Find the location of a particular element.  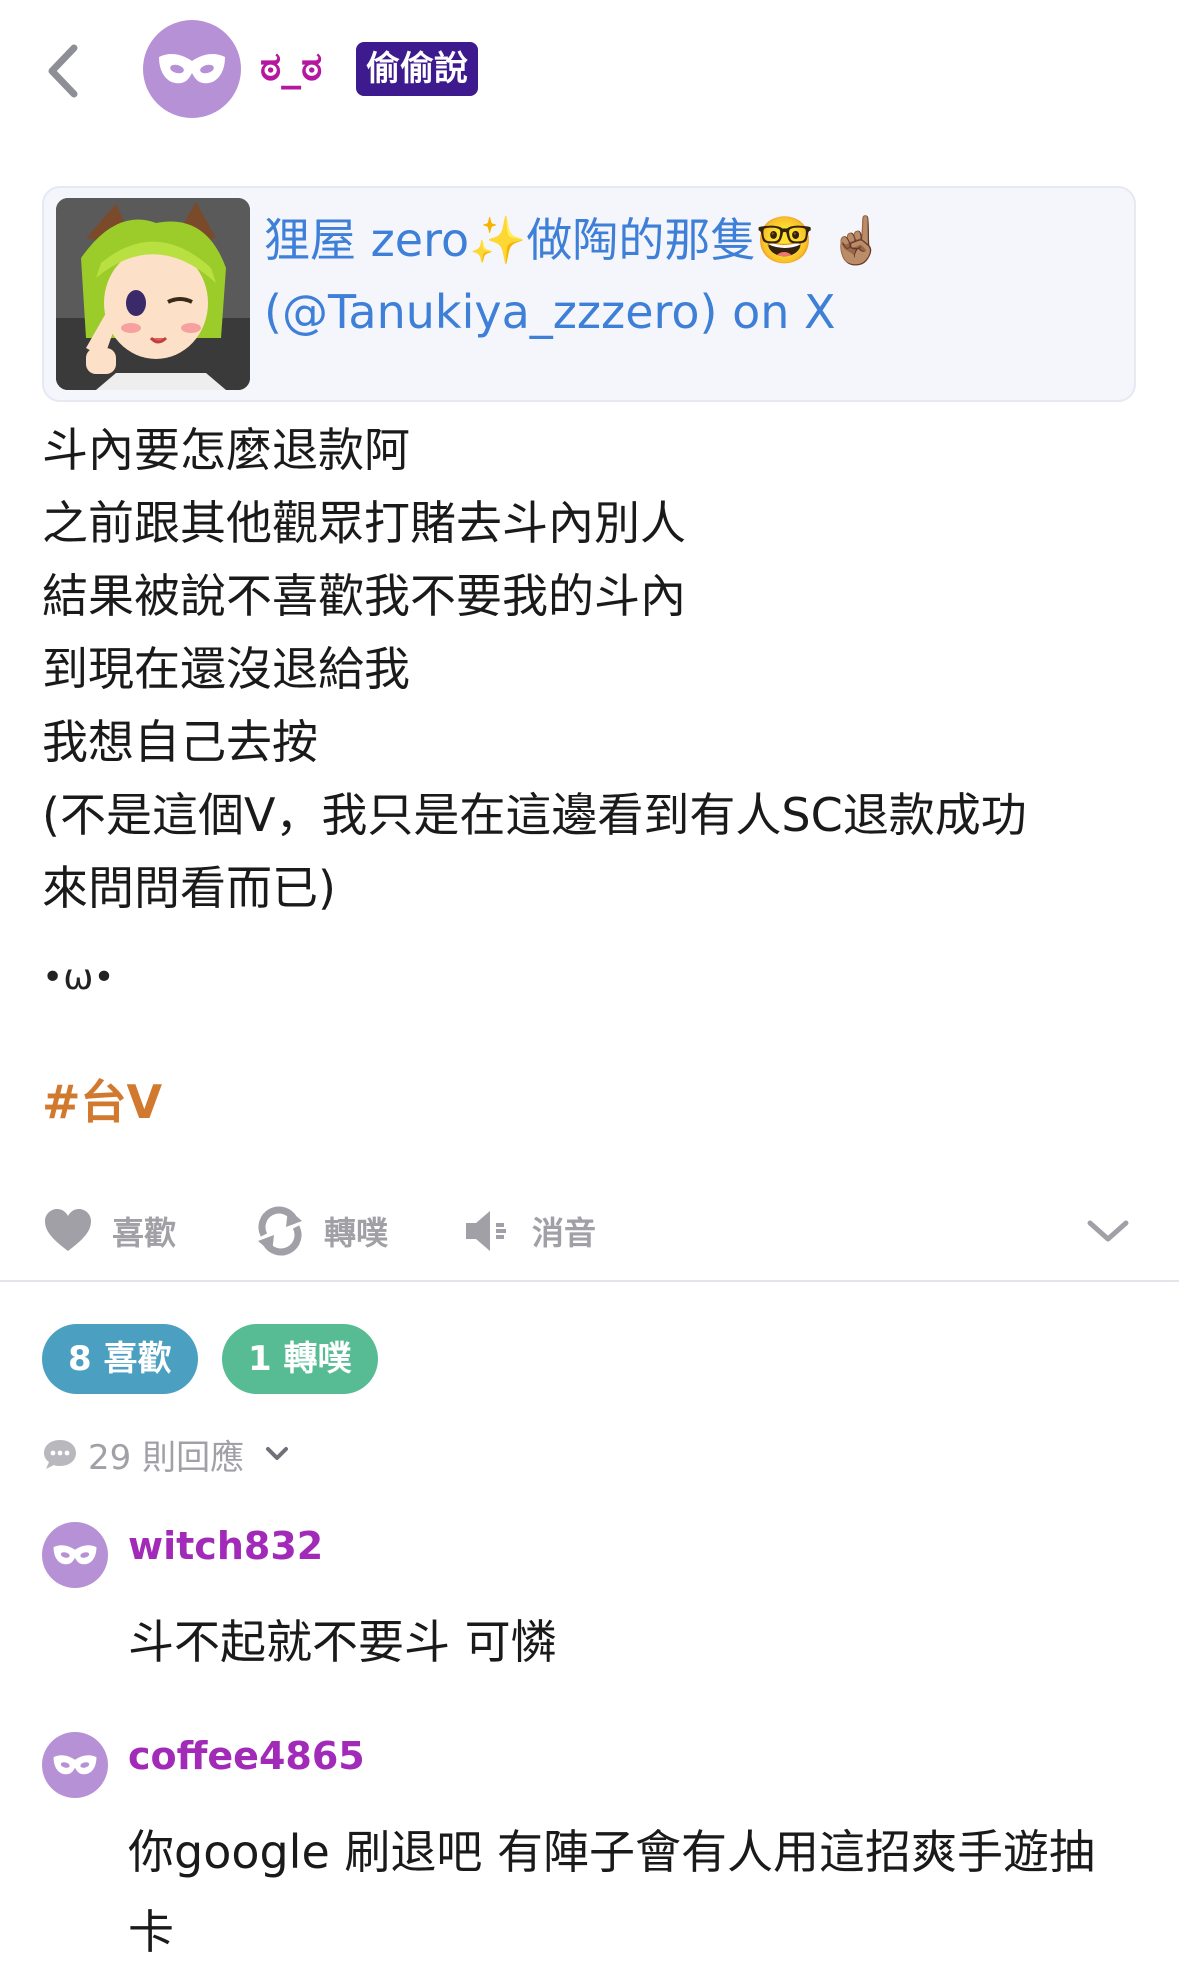

responses-count: 29 則回應 is located at coordinates (166, 1457).